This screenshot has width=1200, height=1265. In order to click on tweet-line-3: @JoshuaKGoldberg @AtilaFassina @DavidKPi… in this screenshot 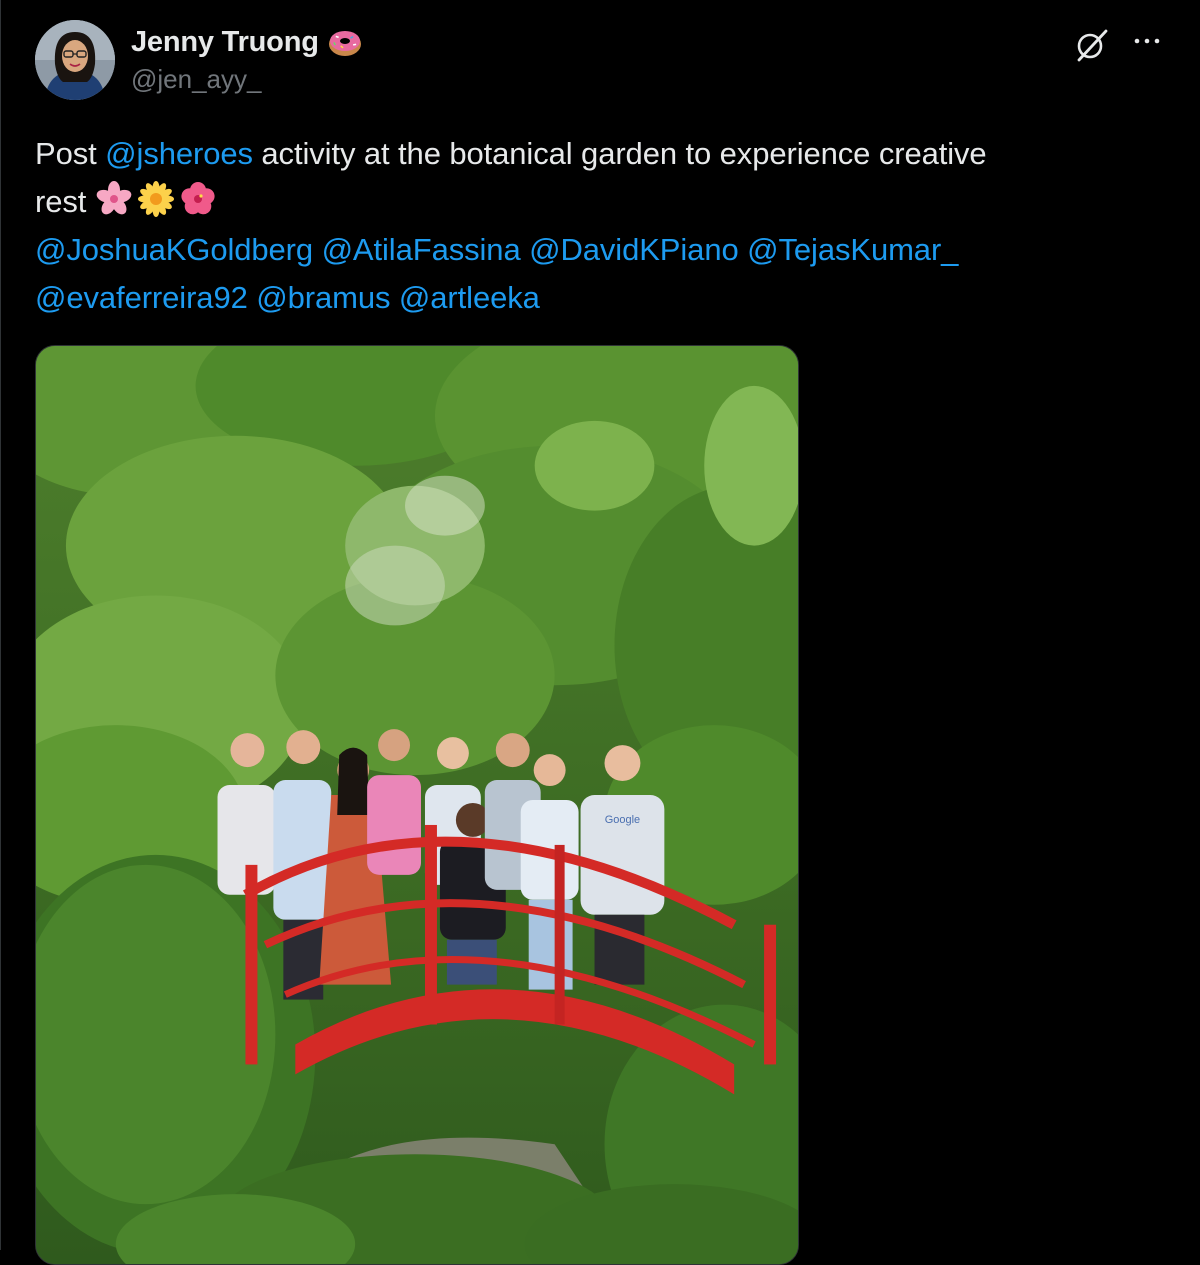, I will do `click(595, 250)`.